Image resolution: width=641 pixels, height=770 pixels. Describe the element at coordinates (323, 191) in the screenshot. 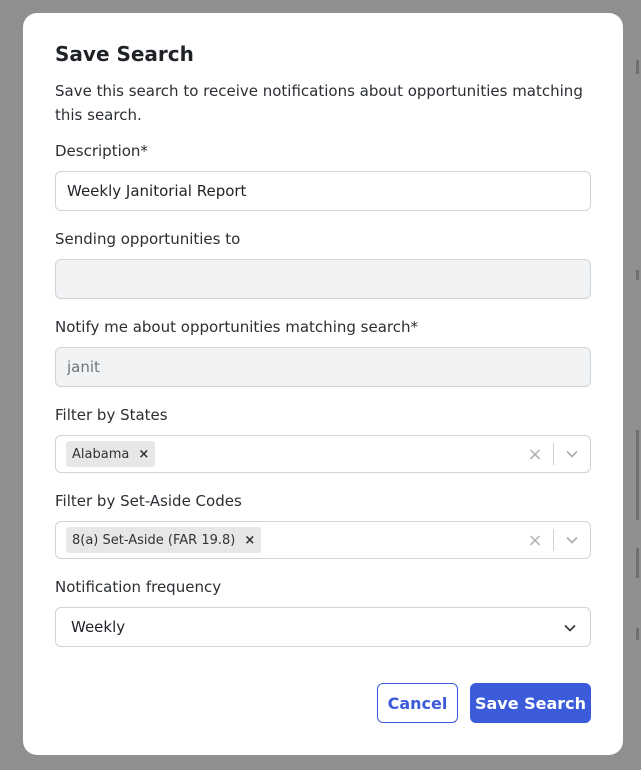

I see `description-input` at that location.